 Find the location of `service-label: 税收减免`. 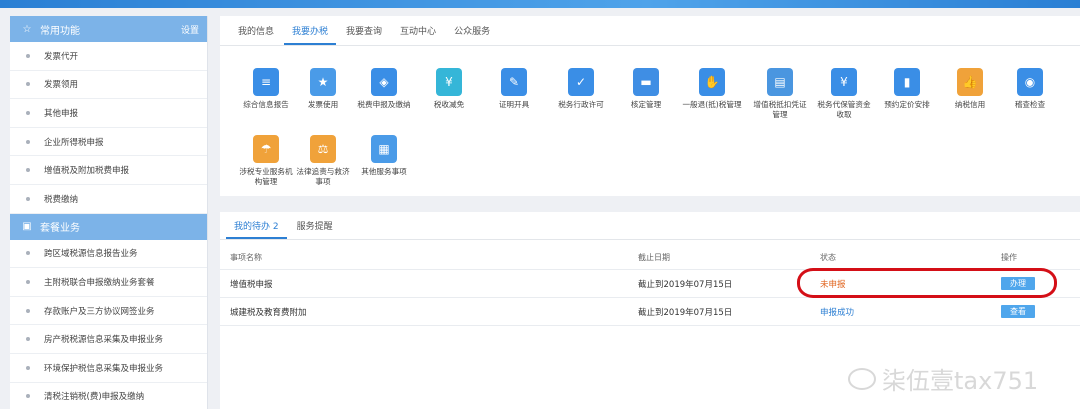

service-label: 税收减免 is located at coordinates (449, 104).